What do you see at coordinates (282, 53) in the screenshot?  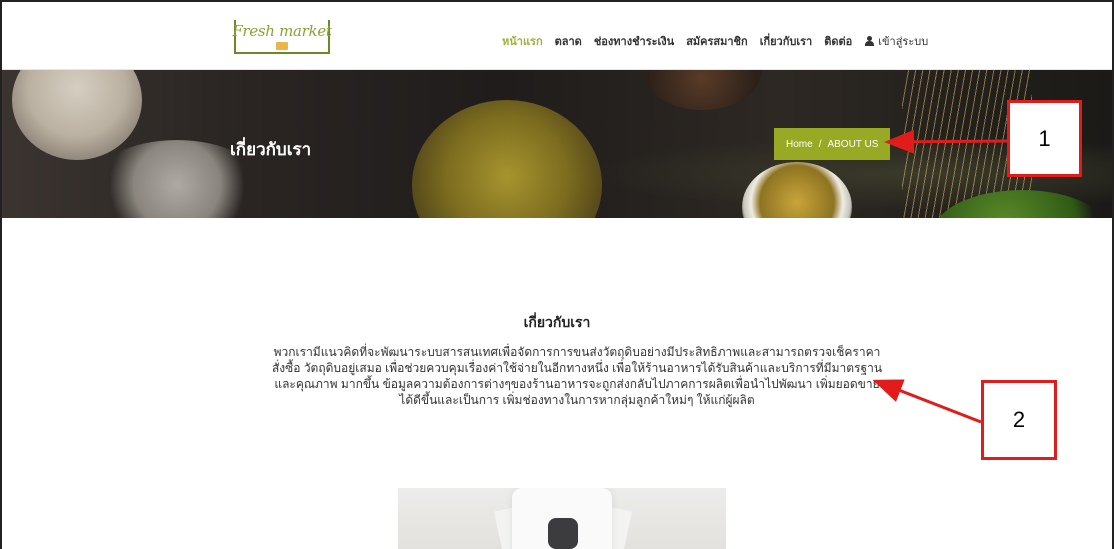 I see `logo-frame-bottom` at bounding box center [282, 53].